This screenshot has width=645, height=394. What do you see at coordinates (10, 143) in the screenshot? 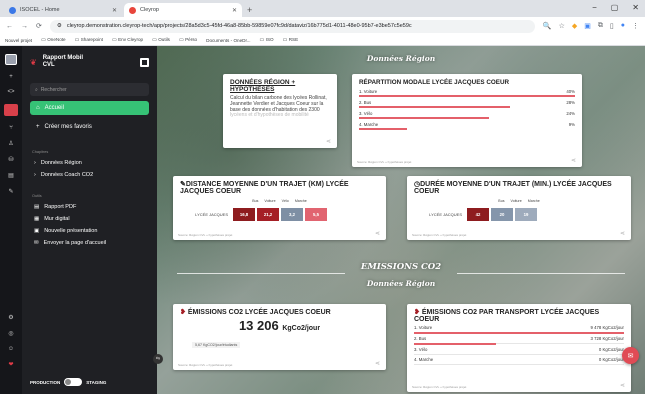
I see `user-icon: ♙` at bounding box center [10, 143].